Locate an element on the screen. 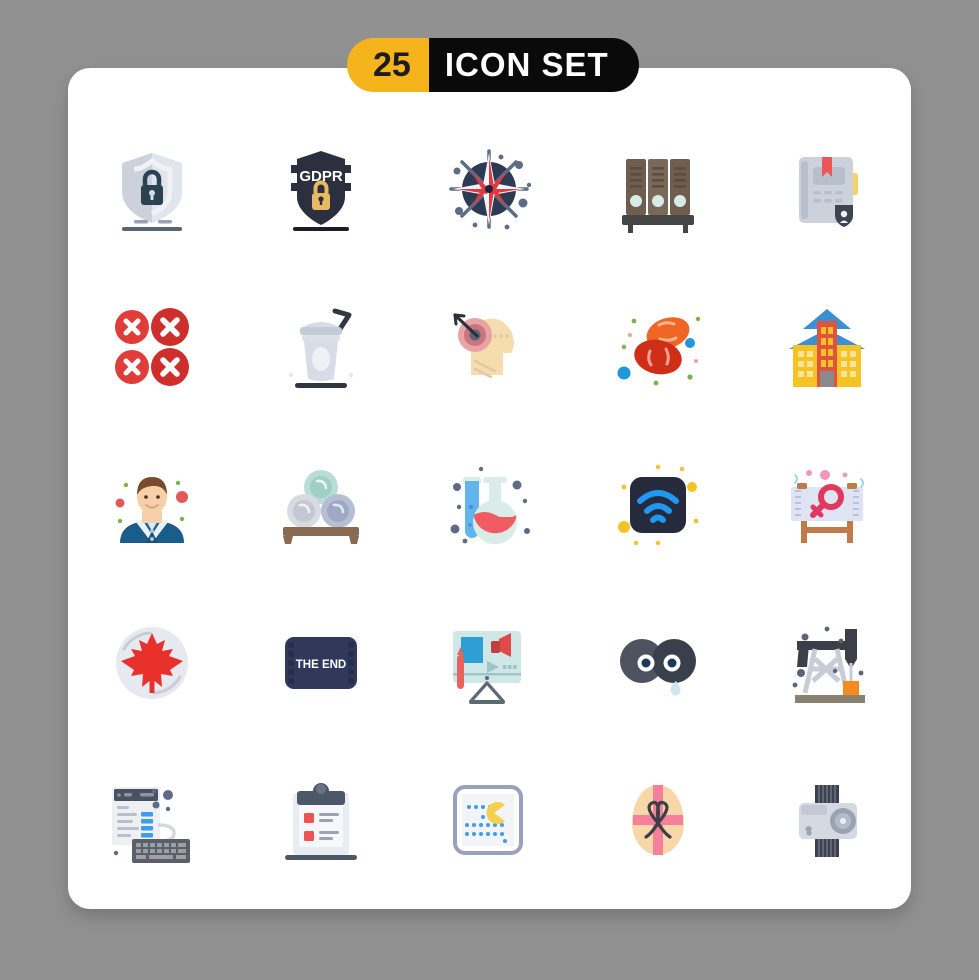 This screenshot has height=980, width=979. icon-cell-2: GDPR is located at coordinates (321, 189).